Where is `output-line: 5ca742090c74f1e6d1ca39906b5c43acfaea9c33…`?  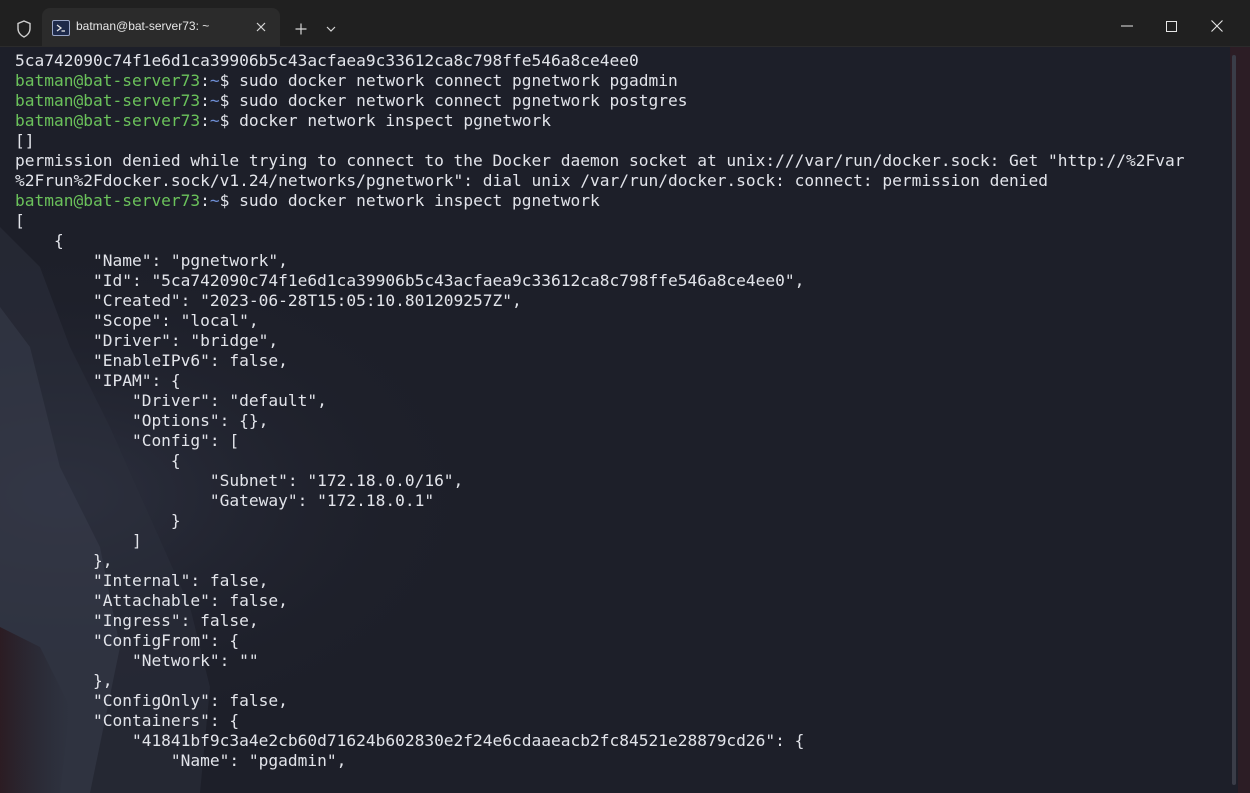
output-line: 5ca742090c74f1e6d1ca39906b5c43acfaea9c33… is located at coordinates (327, 60).